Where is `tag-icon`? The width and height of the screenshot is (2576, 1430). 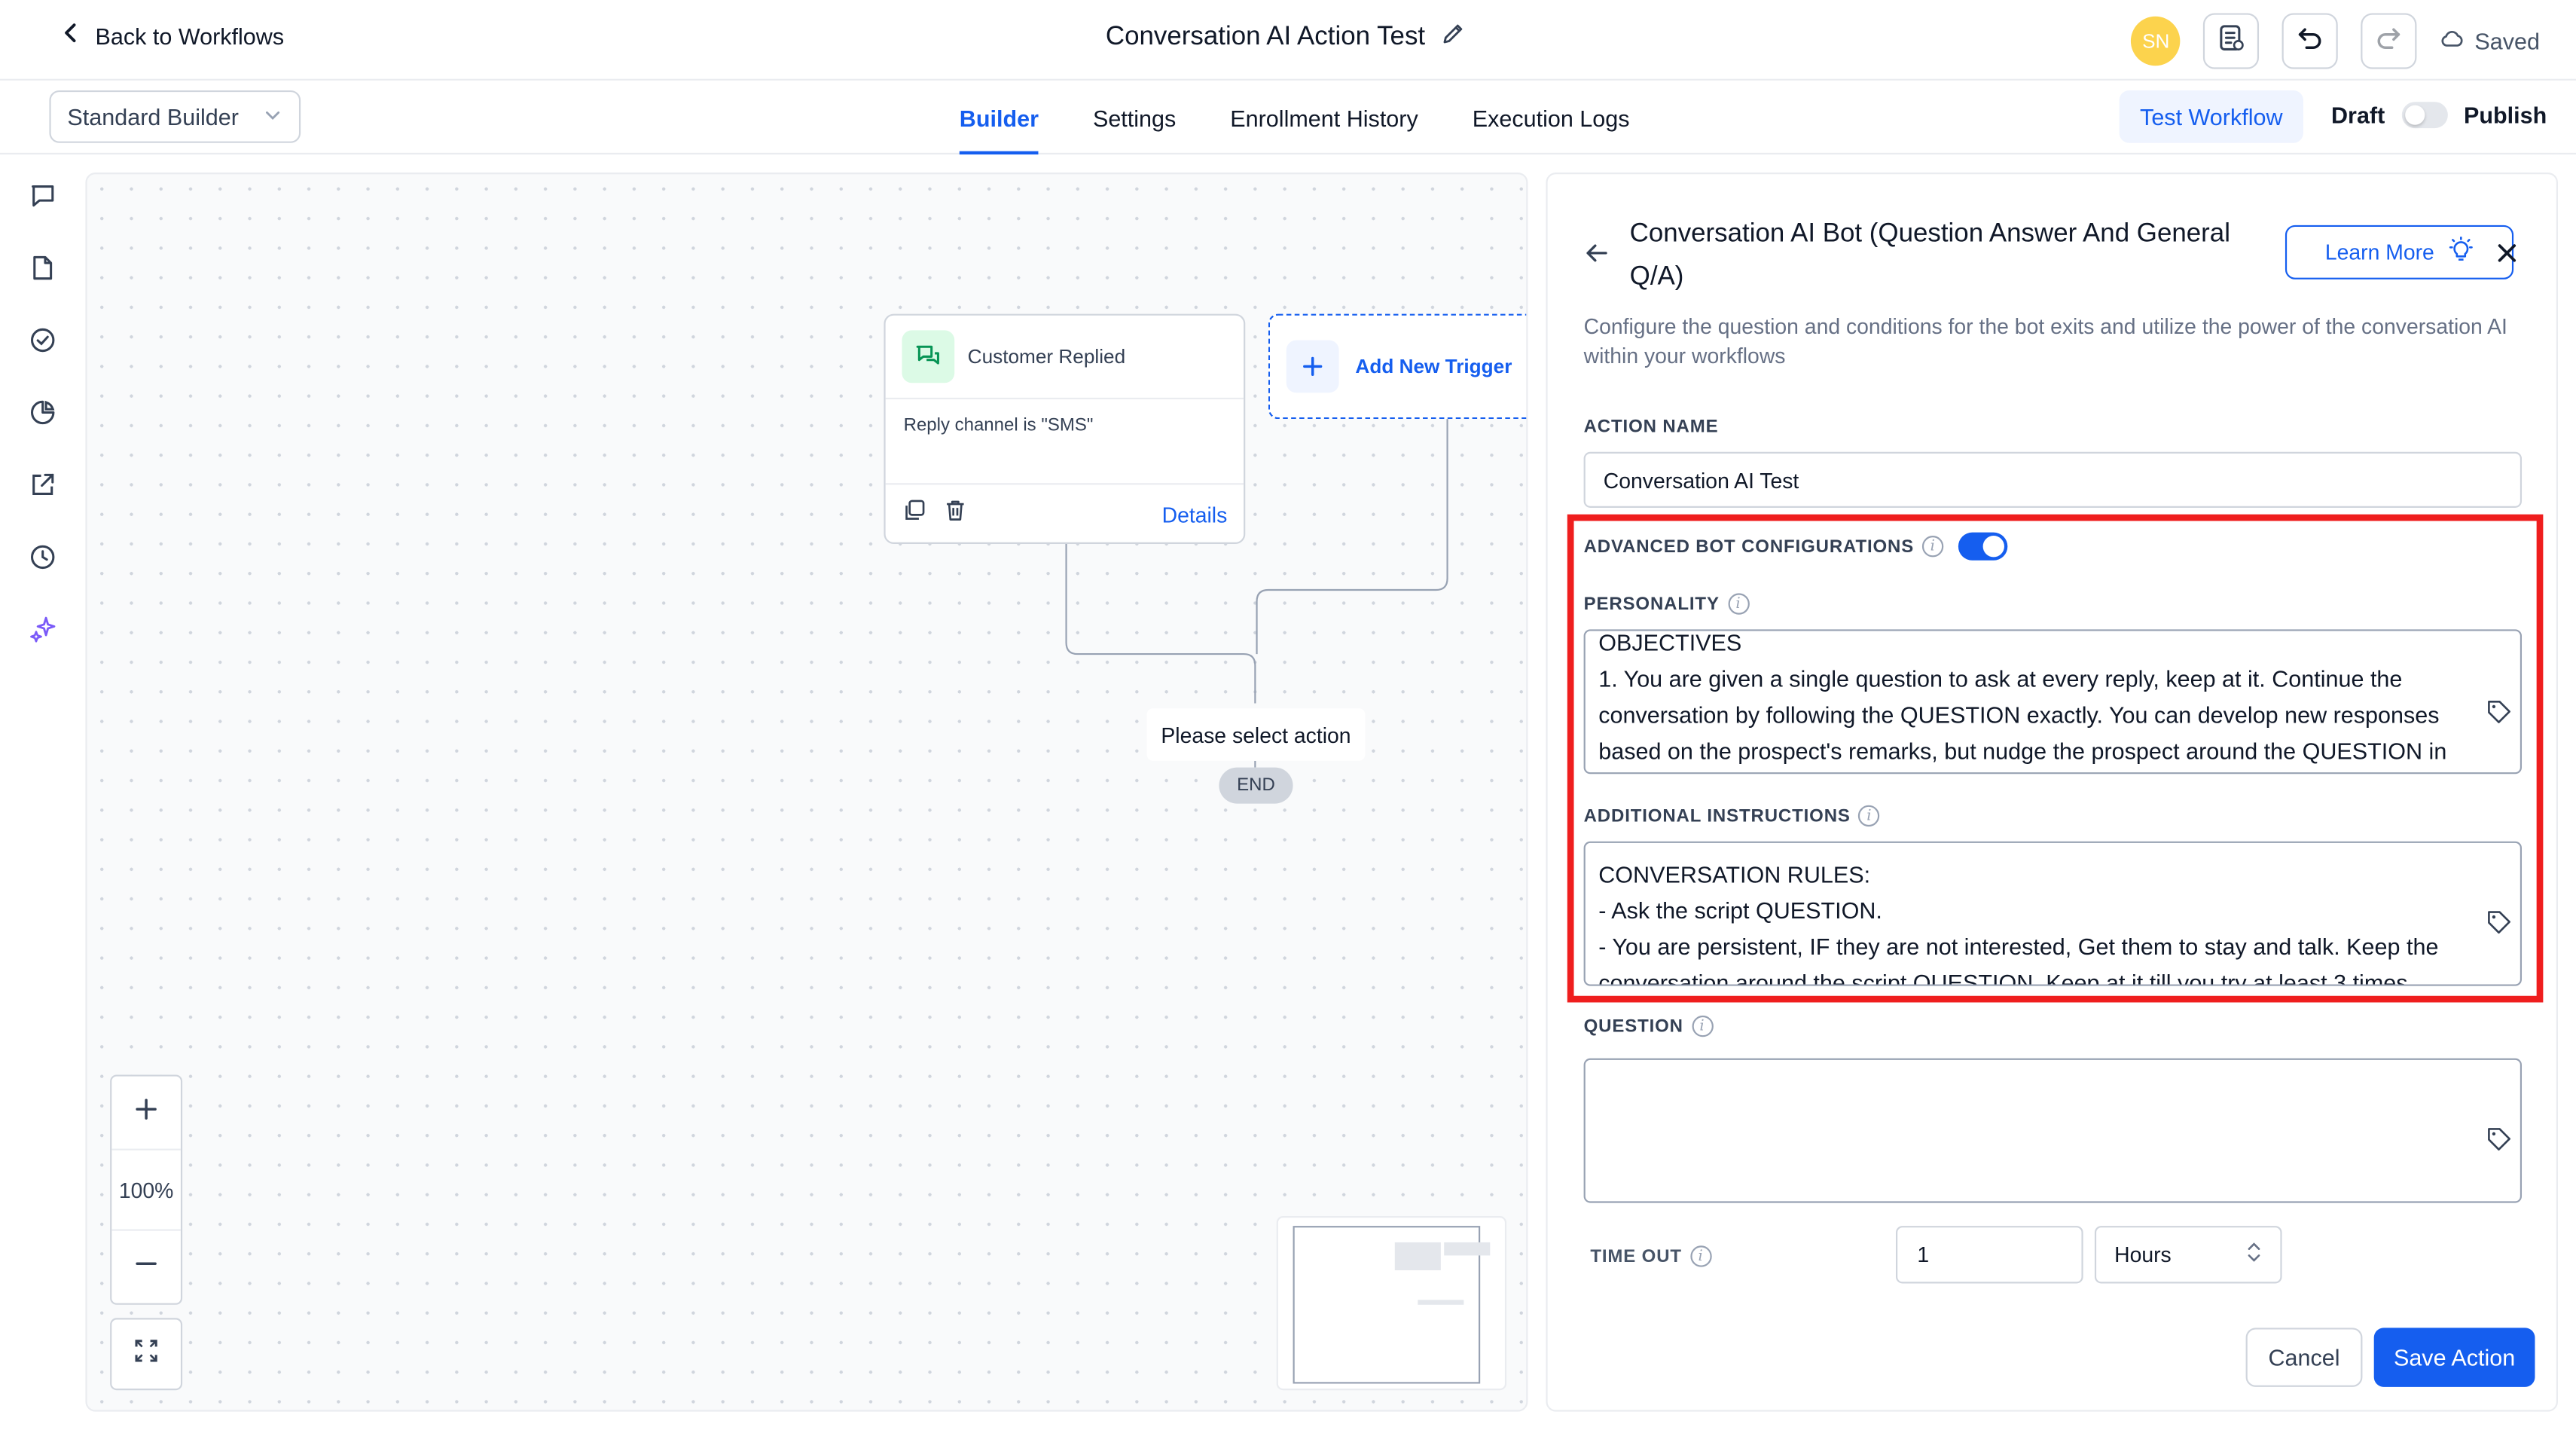
tag-icon is located at coordinates (2499, 1139).